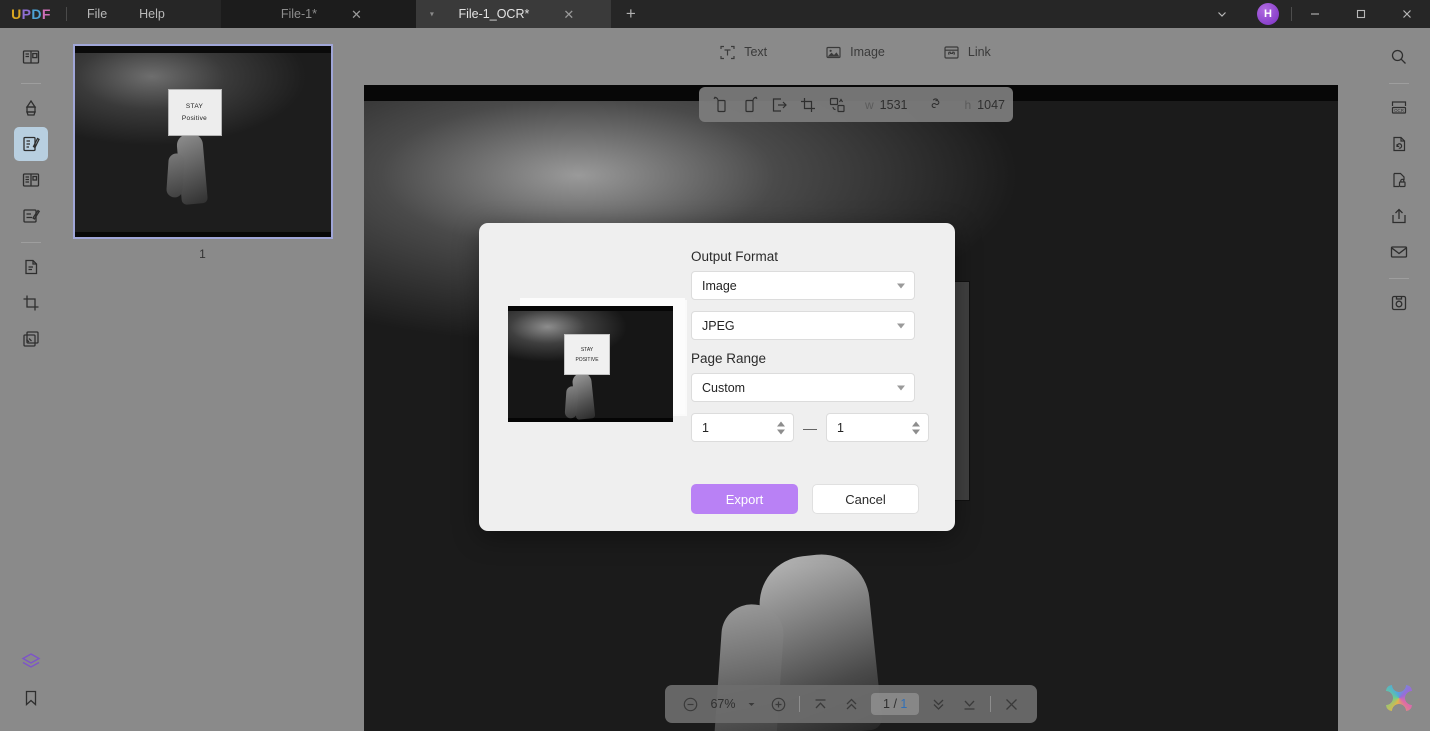 This screenshot has height=731, width=1430. What do you see at coordinates (31, 180) in the screenshot?
I see `sidebar-item-organize-pages` at bounding box center [31, 180].